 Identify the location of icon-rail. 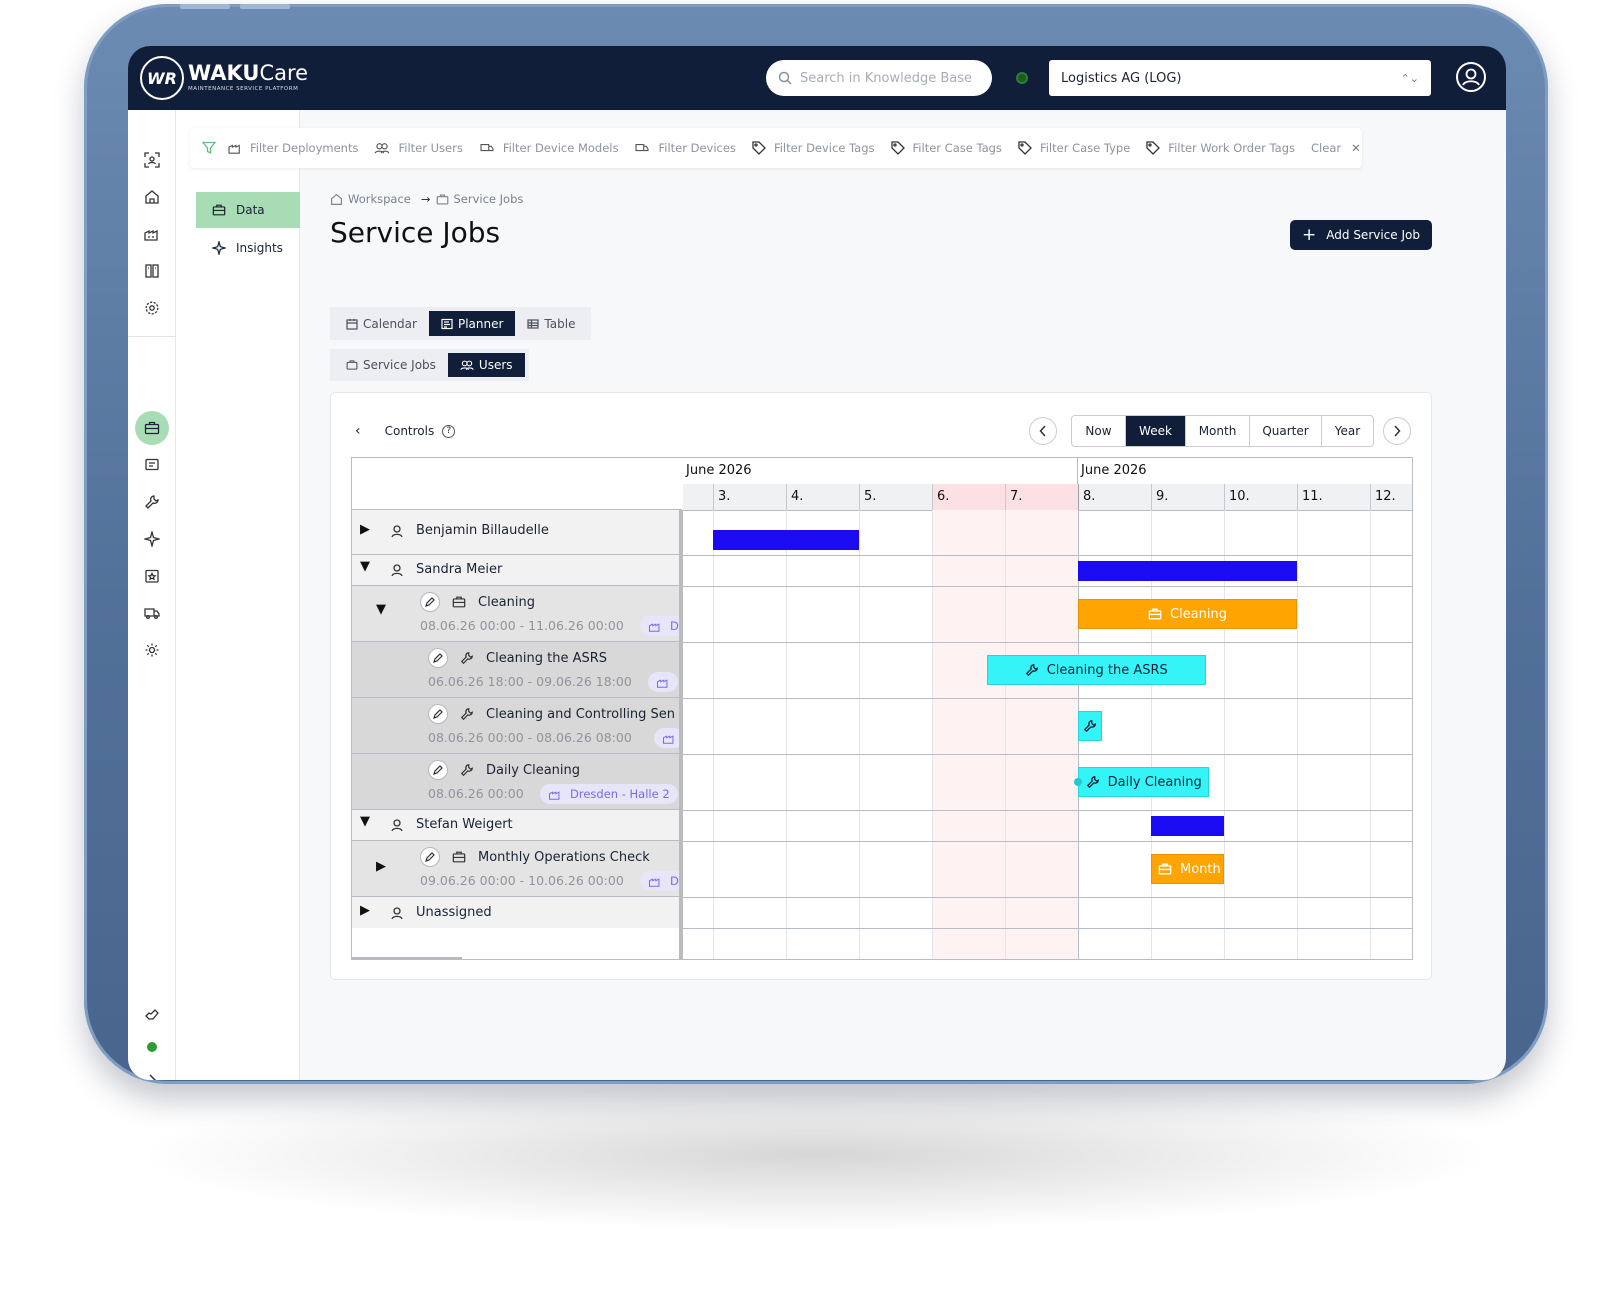
(152, 595).